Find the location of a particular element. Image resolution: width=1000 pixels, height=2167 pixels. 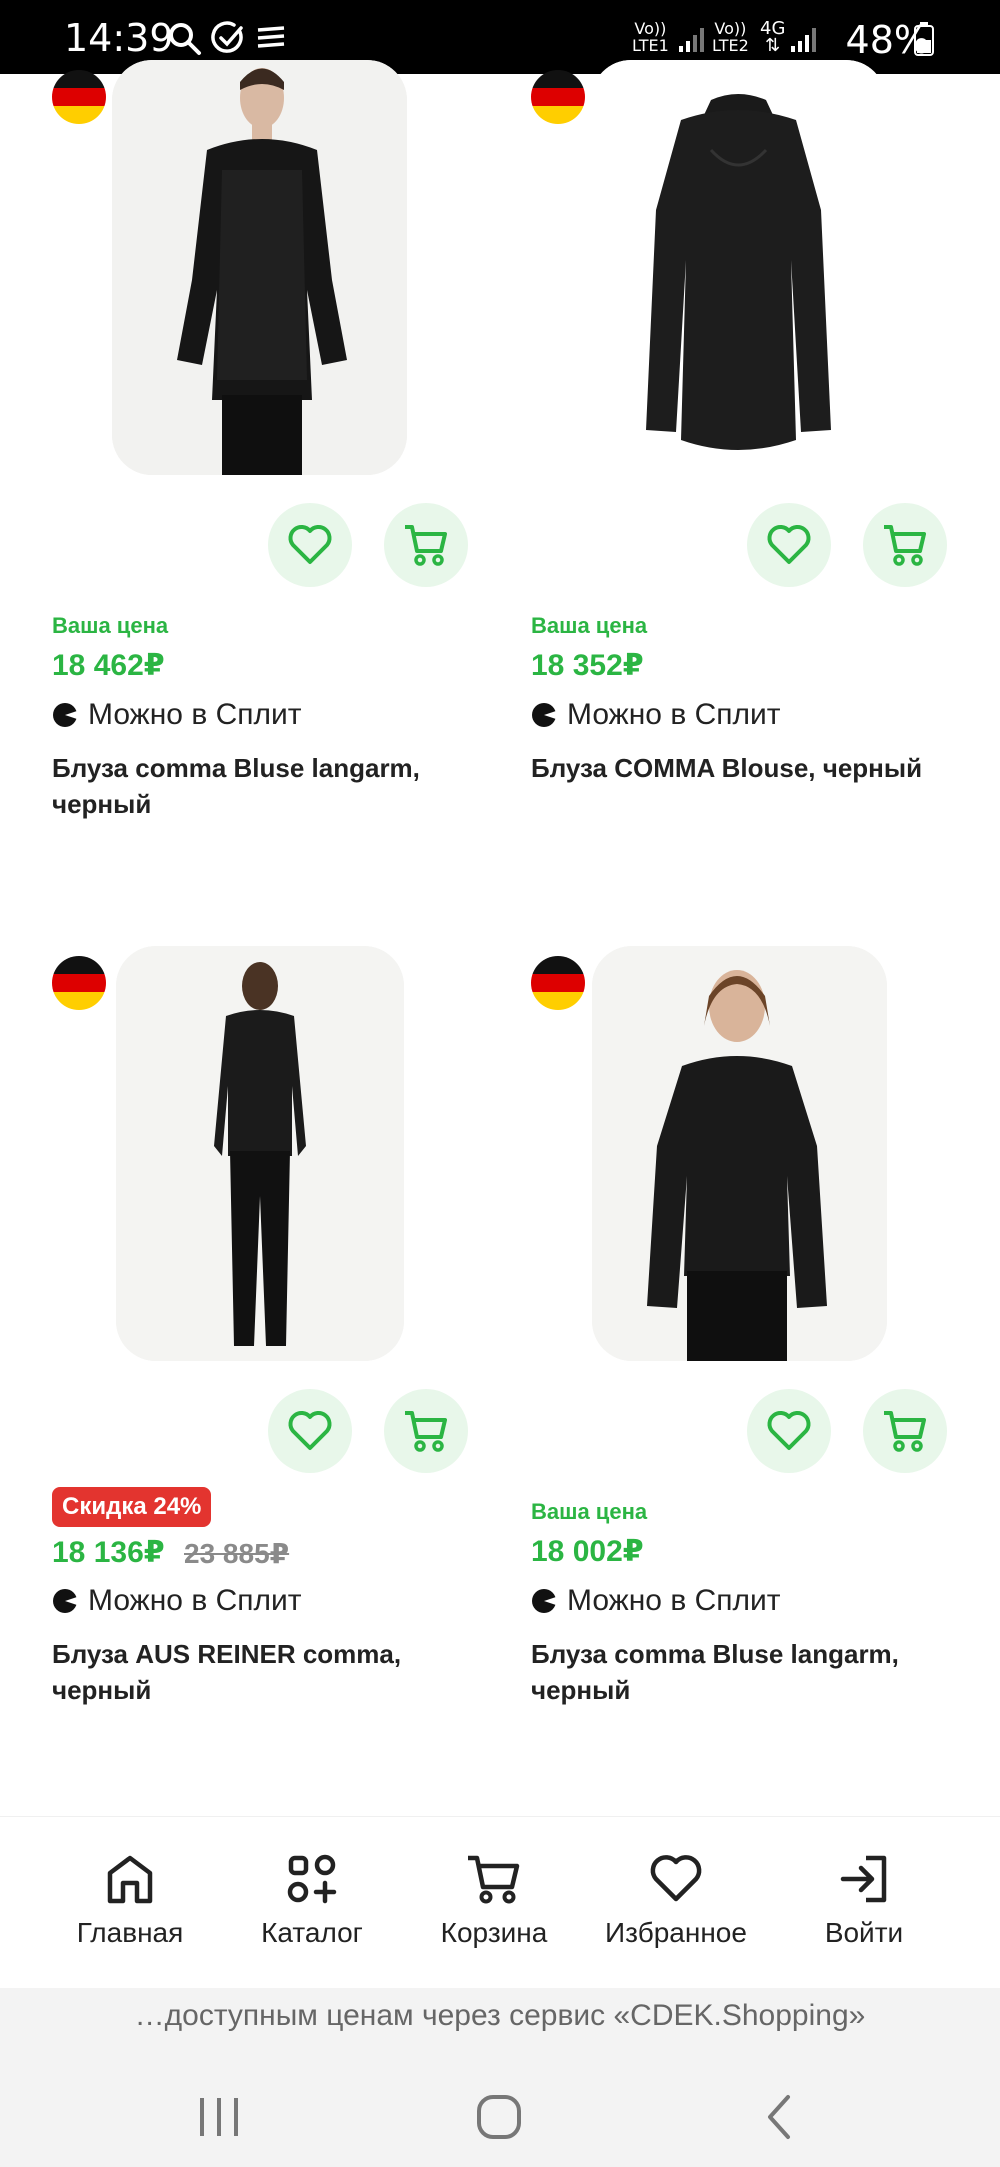

nav-label: Корзина is located at coordinates (494, 1932).